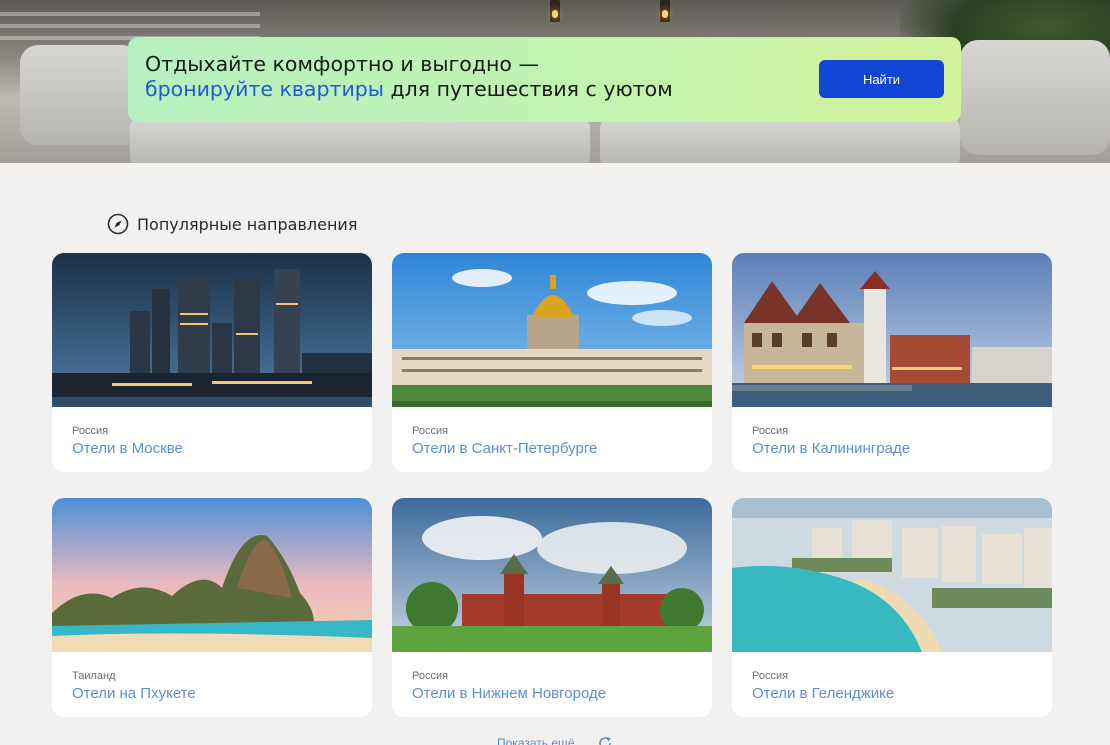 The image size is (1110, 745). Describe the element at coordinates (831, 448) in the screenshot. I see `card-city-link: Отели в Калининграде` at that location.